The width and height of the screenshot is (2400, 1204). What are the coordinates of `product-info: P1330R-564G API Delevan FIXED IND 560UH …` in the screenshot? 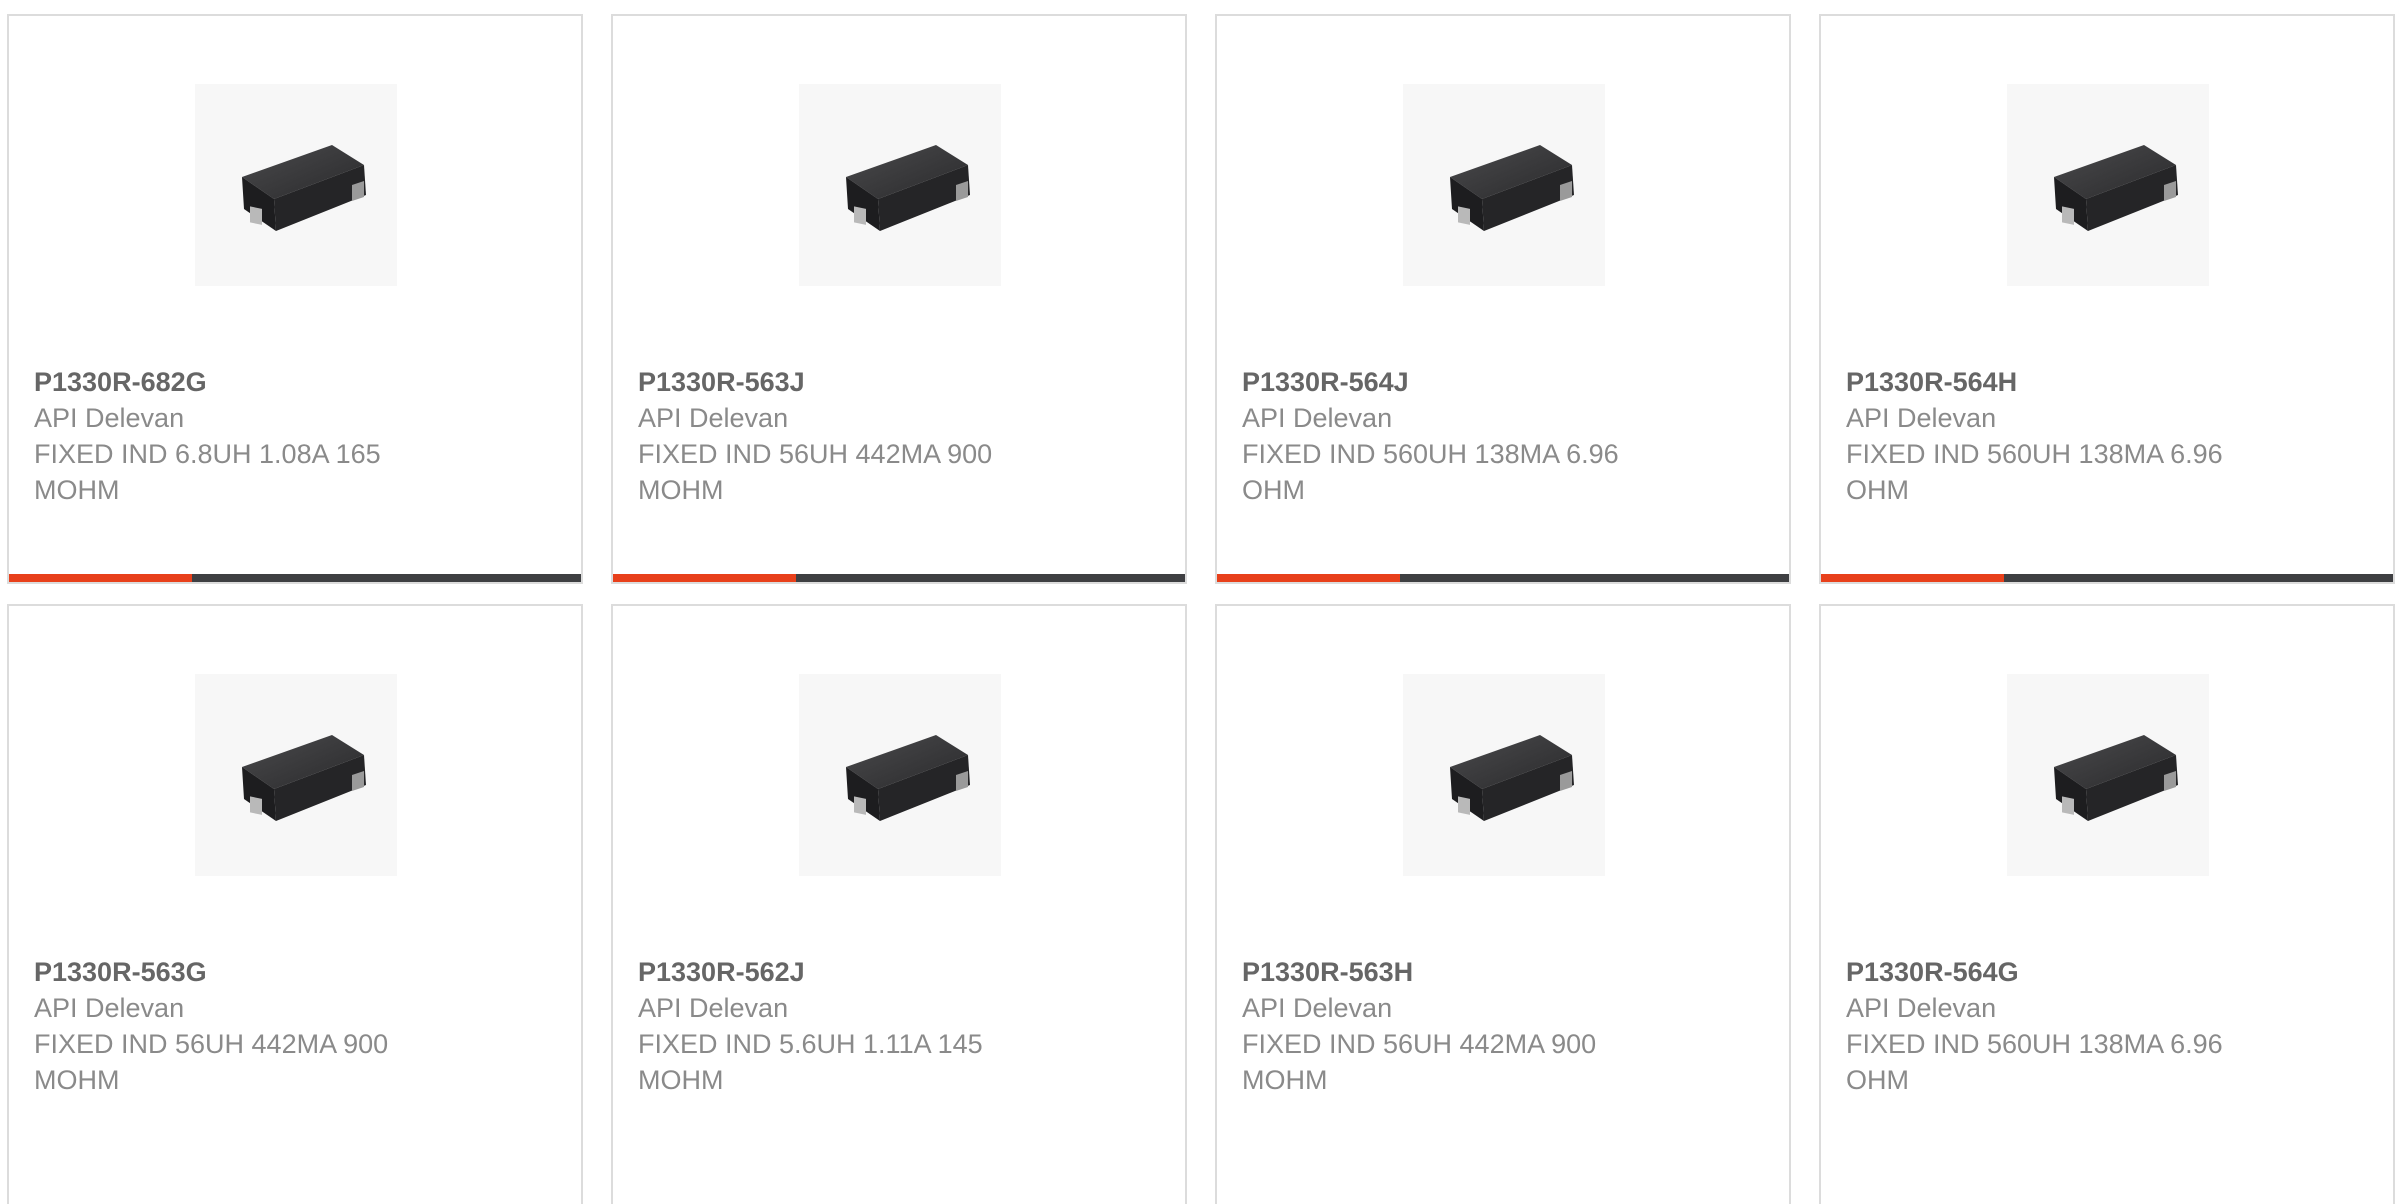 It's located at (2106, 1026).